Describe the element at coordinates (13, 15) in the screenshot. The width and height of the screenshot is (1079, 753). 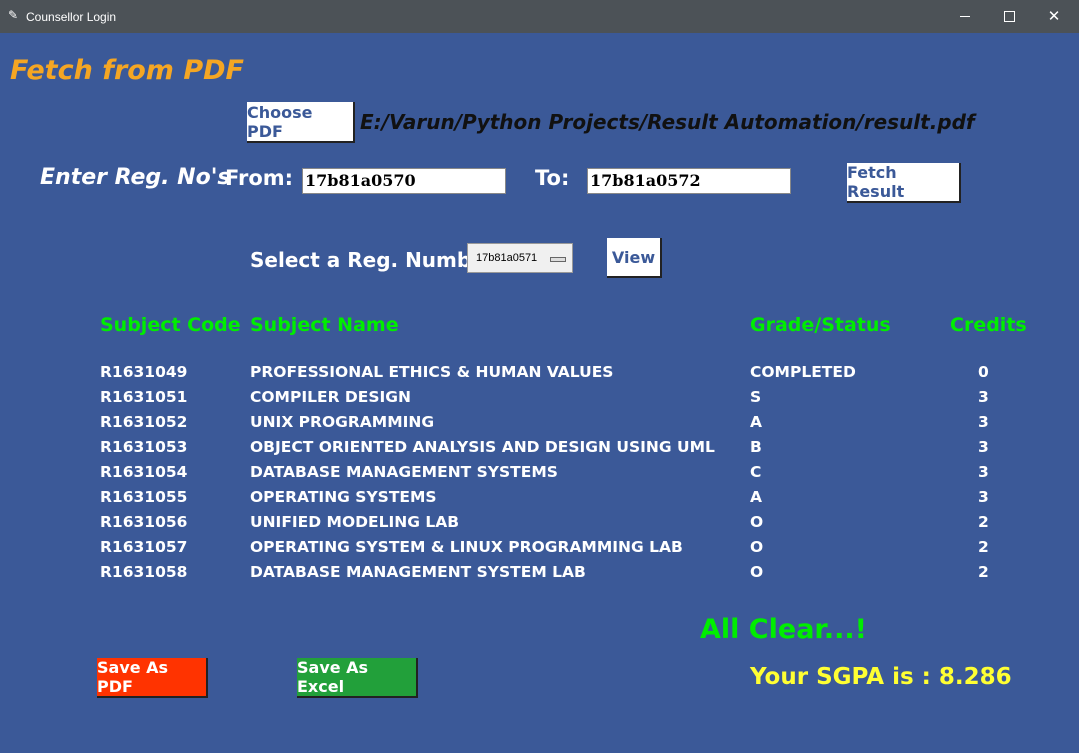
I see `feather-icon: ✎` at that location.